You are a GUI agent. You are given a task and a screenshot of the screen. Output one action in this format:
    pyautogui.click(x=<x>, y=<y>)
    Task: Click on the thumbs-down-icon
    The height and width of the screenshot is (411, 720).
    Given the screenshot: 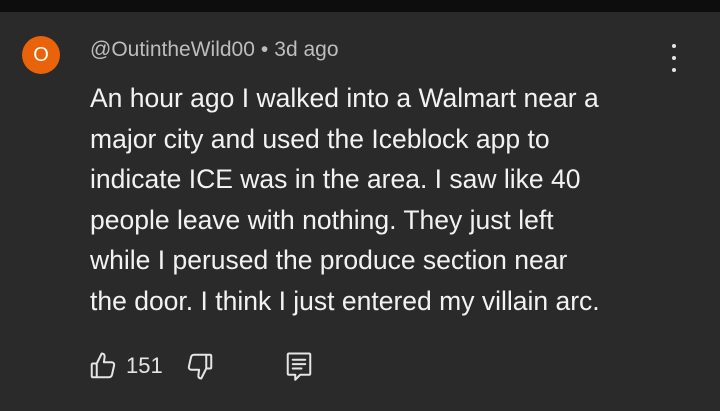 What is the action you would take?
    pyautogui.click(x=199, y=366)
    